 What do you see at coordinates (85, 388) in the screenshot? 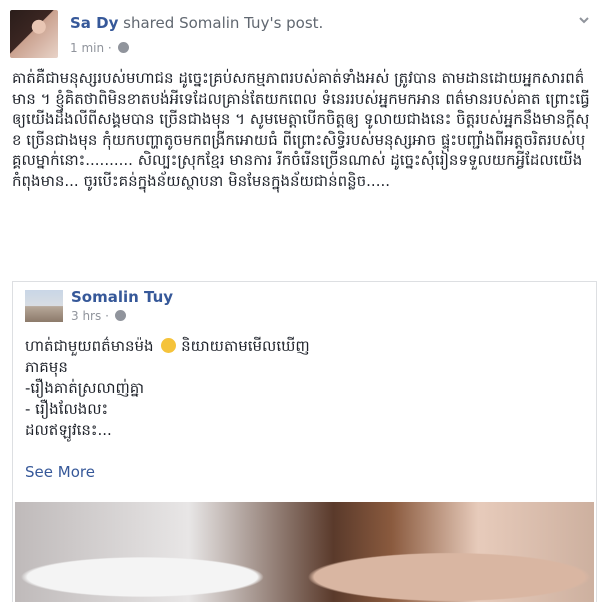
I see `shared-line: -រឿងគាត់ស្រលាញ់គ្នា` at bounding box center [85, 388].